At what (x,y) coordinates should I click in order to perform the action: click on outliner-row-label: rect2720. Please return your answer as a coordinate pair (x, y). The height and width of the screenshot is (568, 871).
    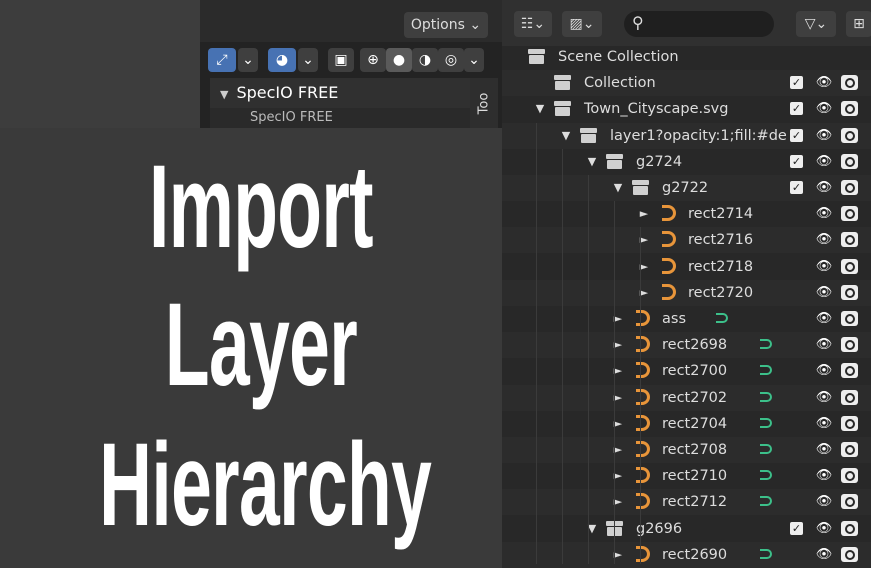
    Looking at the image, I should click on (720, 293).